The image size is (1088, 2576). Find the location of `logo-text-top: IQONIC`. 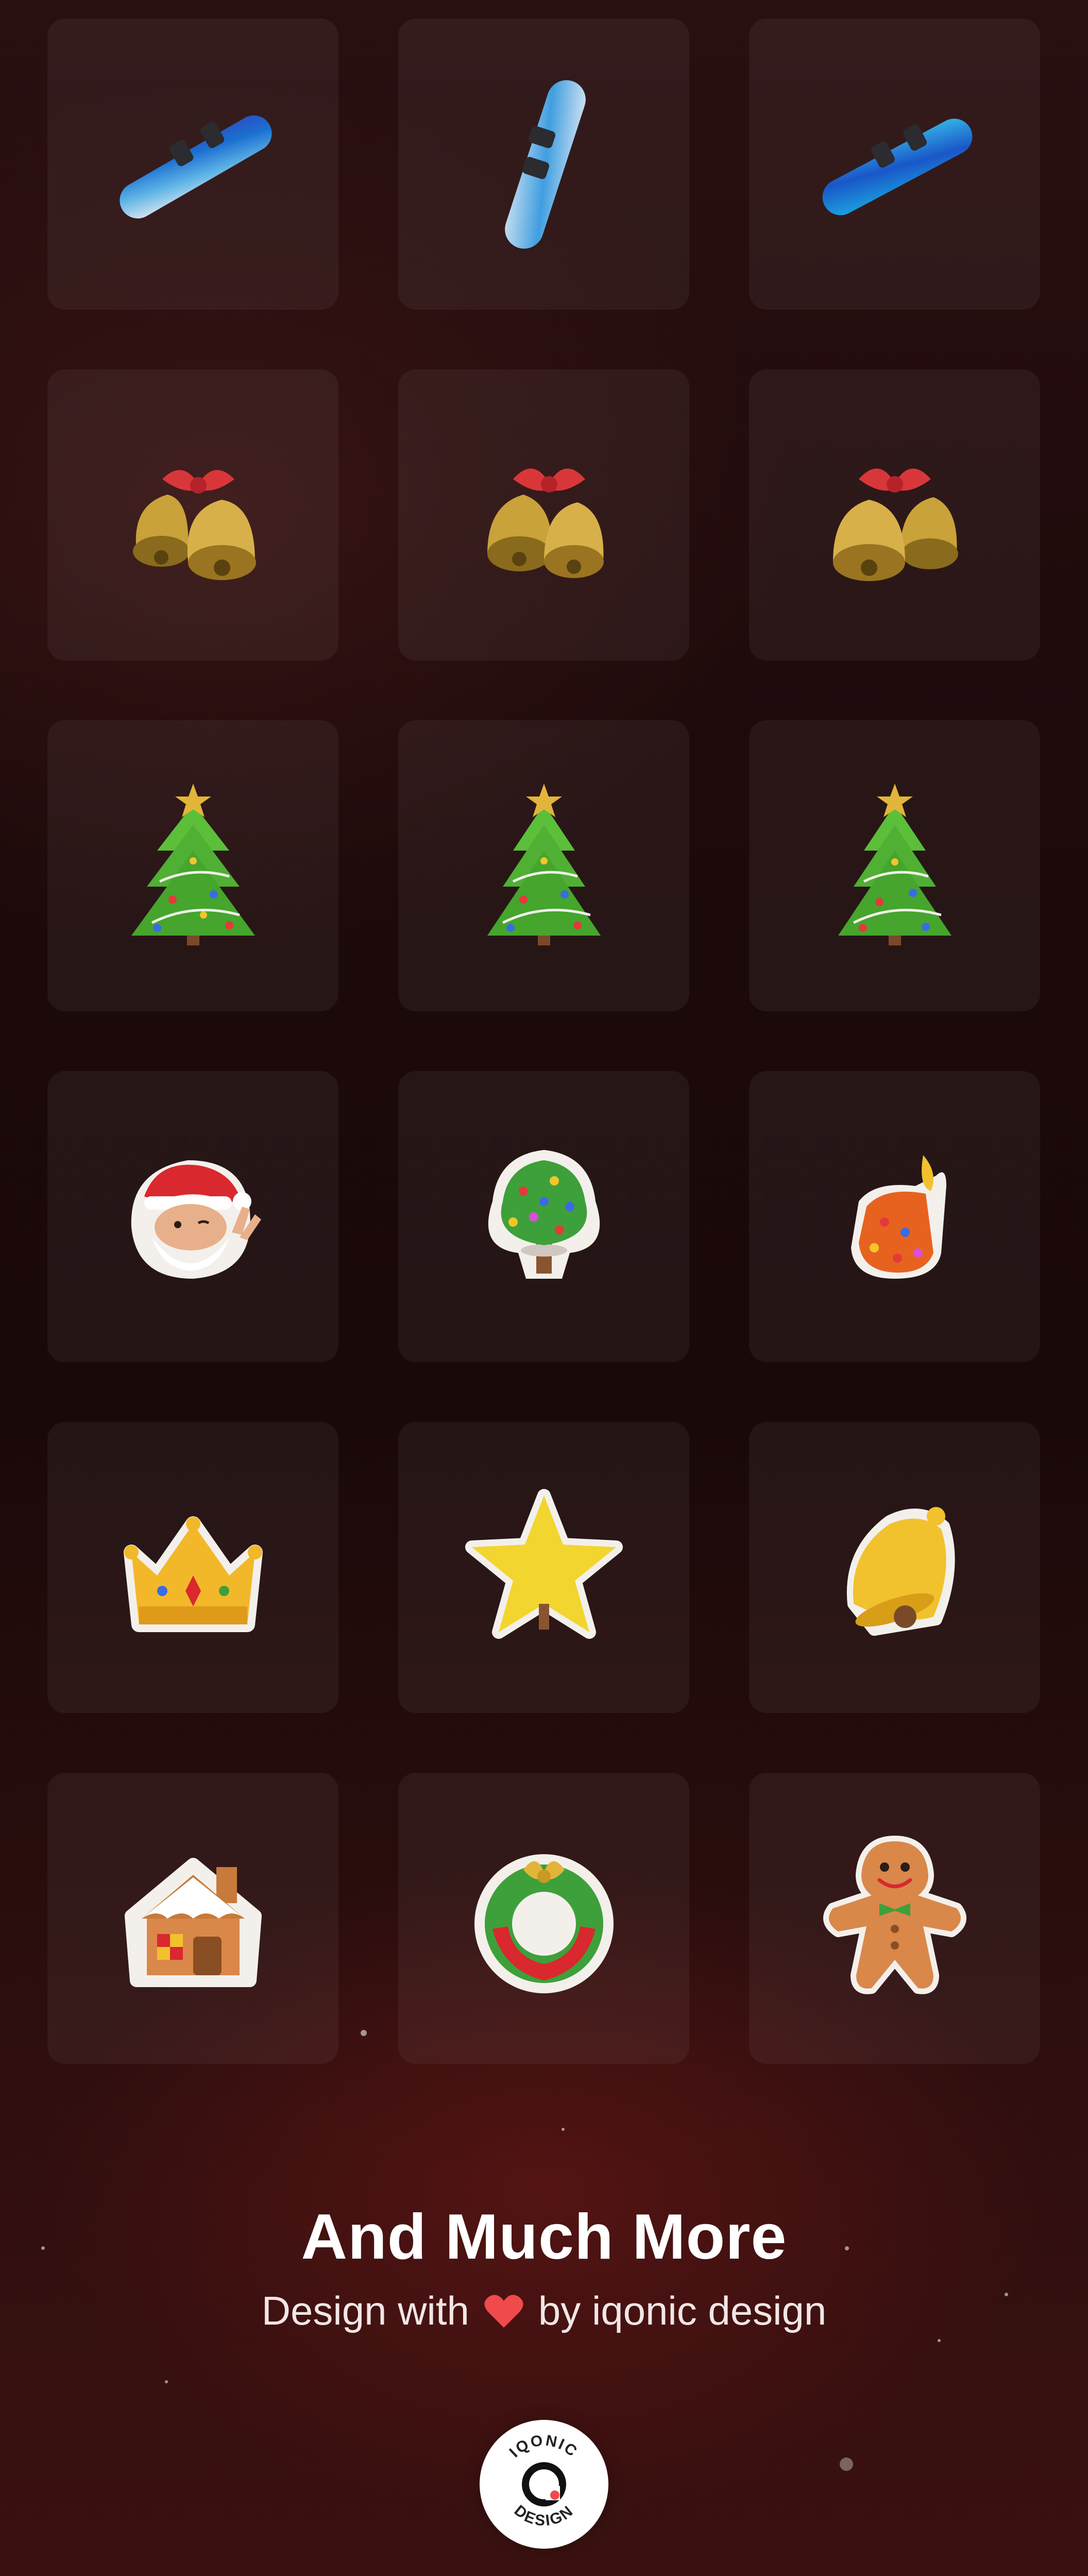

logo-text-top: IQONIC is located at coordinates (543, 2446).